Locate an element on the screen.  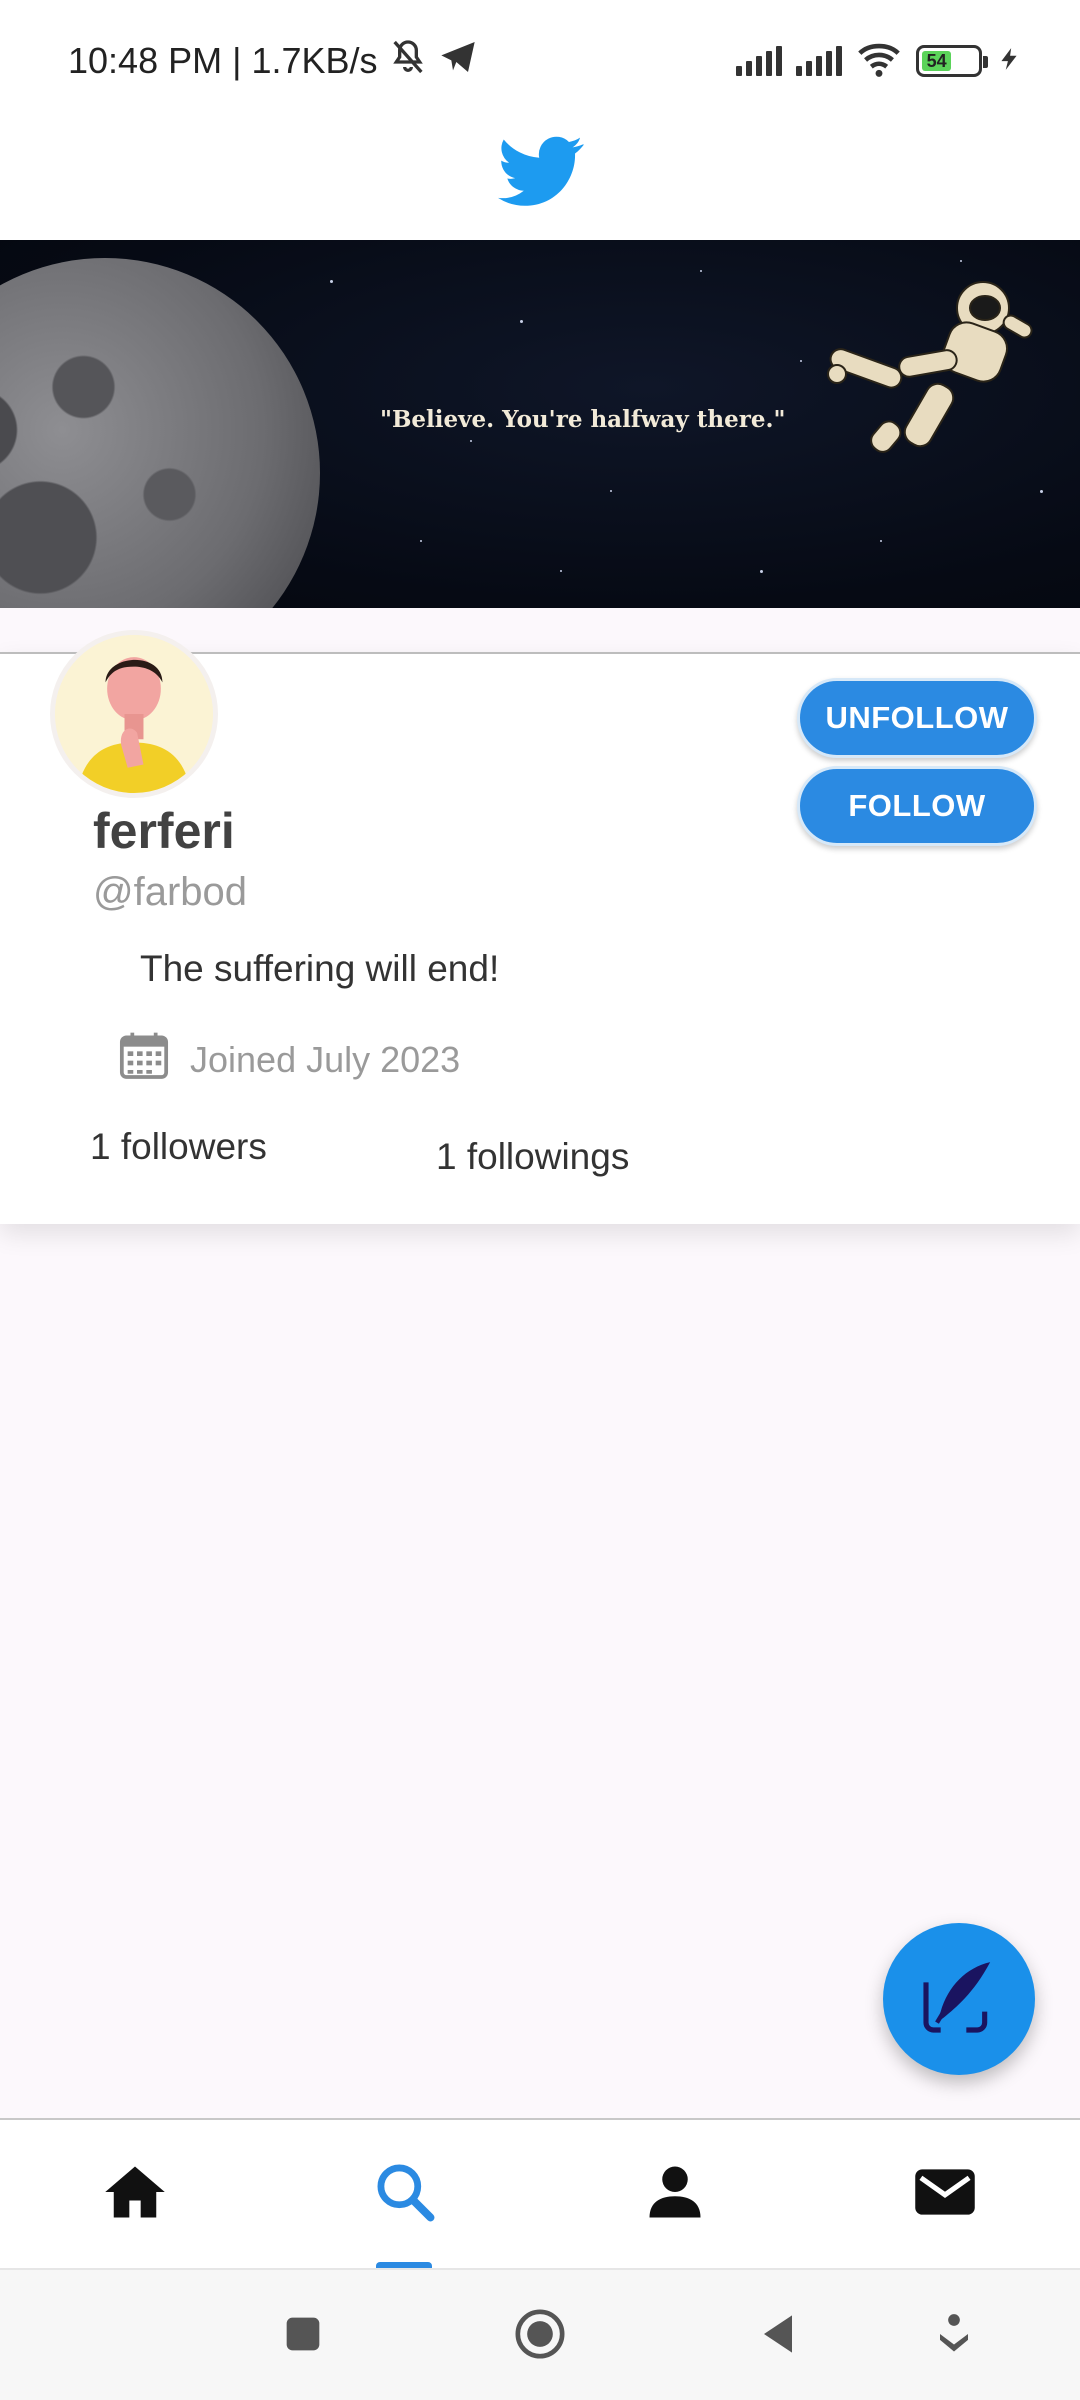
bottom-nav is located at coordinates (540, 2194).